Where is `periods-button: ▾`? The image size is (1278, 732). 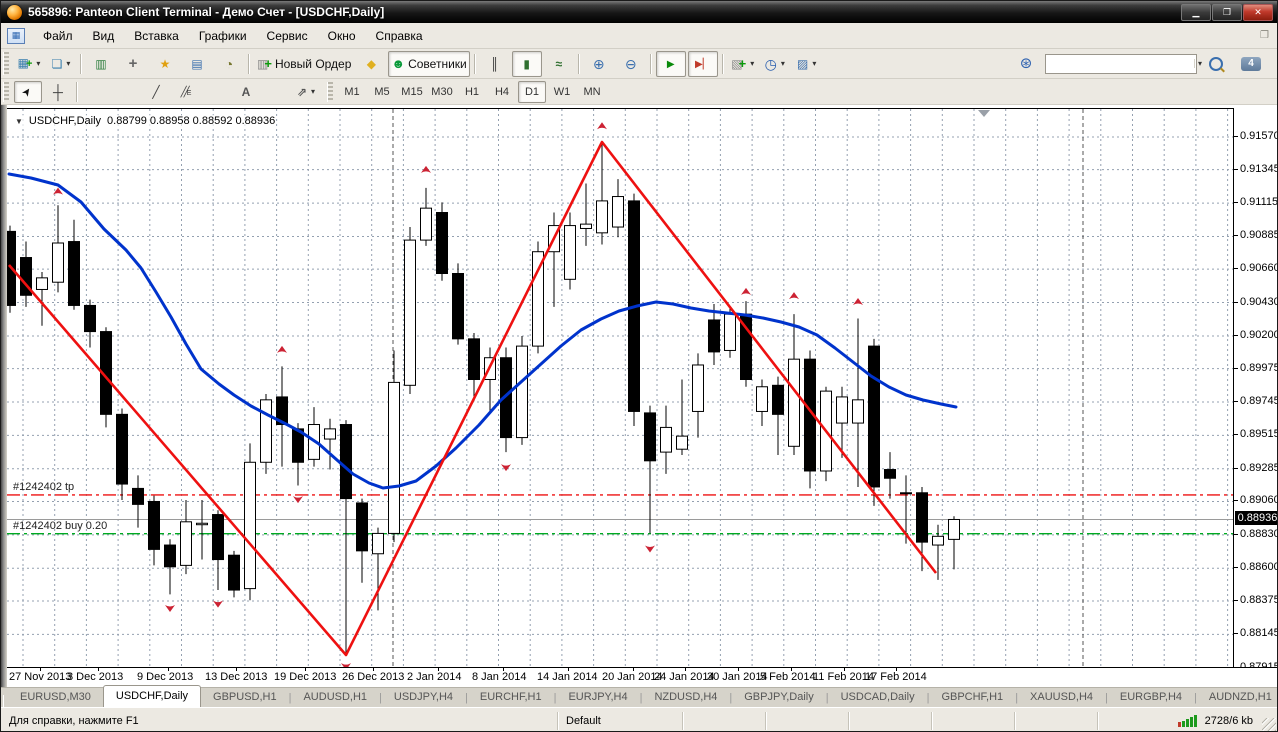 periods-button: ▾ is located at coordinates (775, 64).